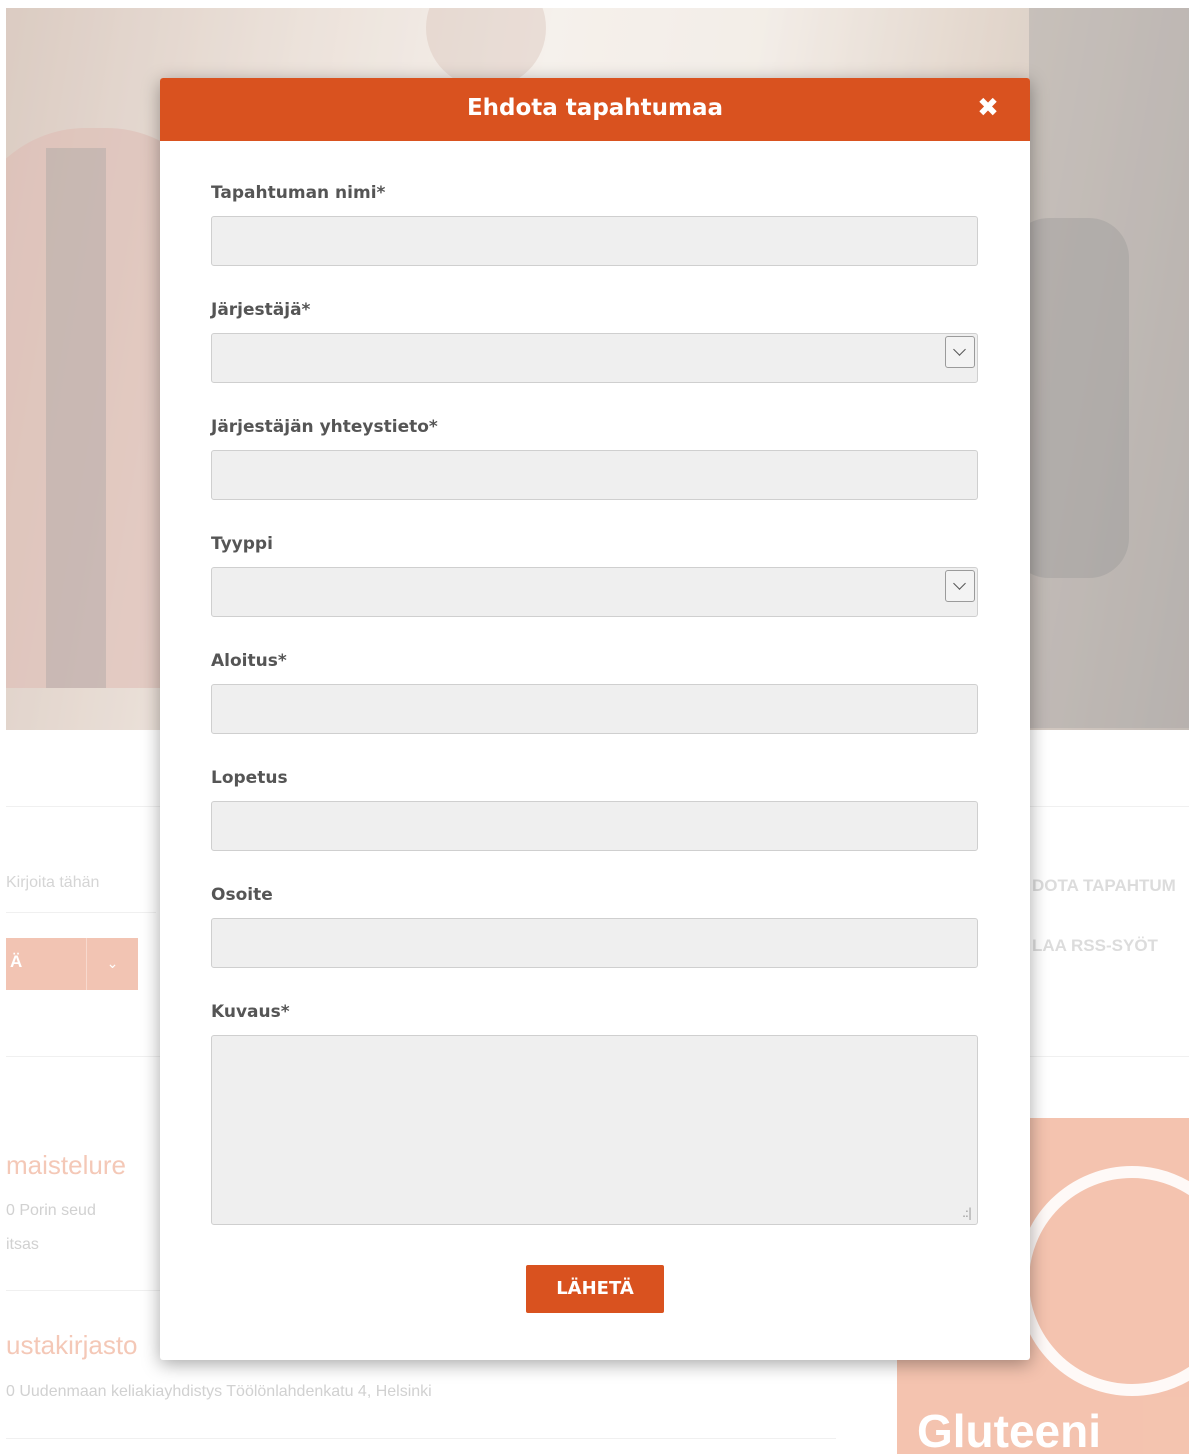 This screenshot has width=1189, height=1454. I want to click on type-label: Tyyppi, so click(242, 544).